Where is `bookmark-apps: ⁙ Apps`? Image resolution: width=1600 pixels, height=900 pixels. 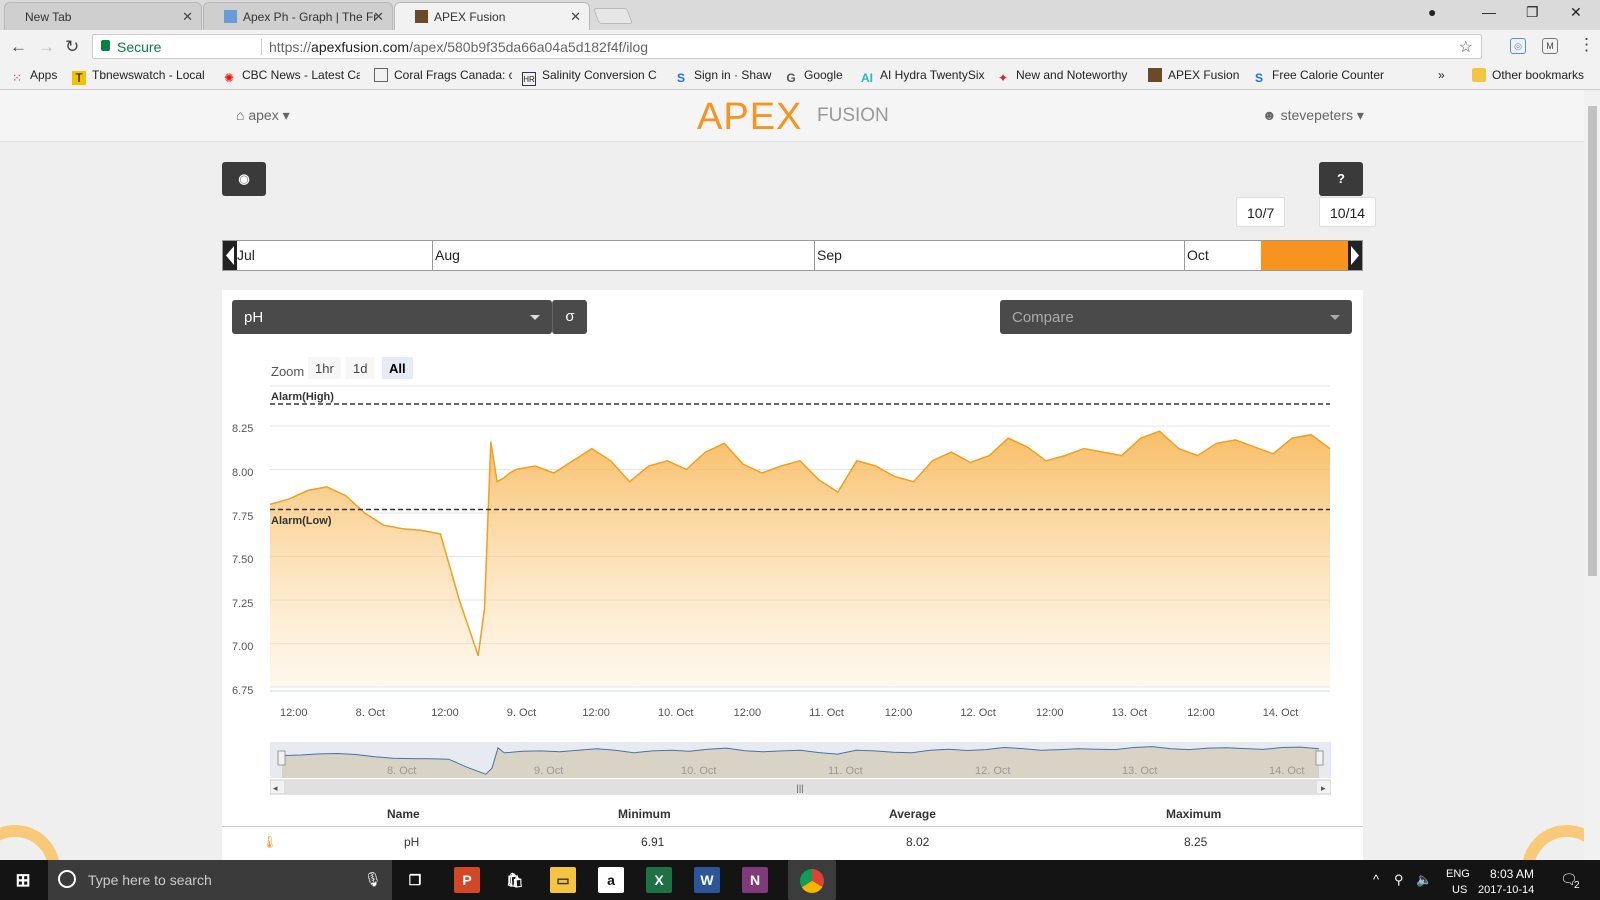 bookmark-apps: ⁙ Apps is located at coordinates (33, 76).